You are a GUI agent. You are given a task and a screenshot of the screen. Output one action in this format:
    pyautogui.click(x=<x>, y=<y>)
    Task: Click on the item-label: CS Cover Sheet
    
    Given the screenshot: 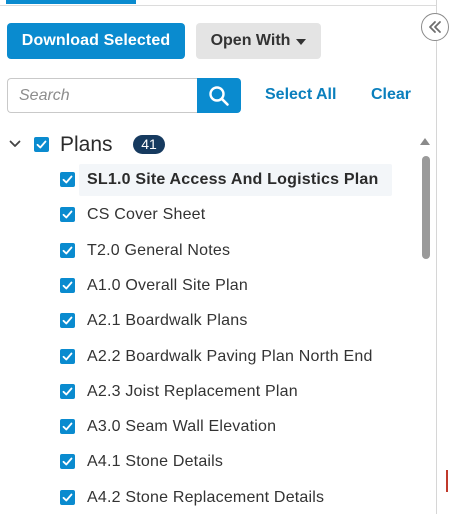 What is the action you would take?
    pyautogui.click(x=146, y=215)
    